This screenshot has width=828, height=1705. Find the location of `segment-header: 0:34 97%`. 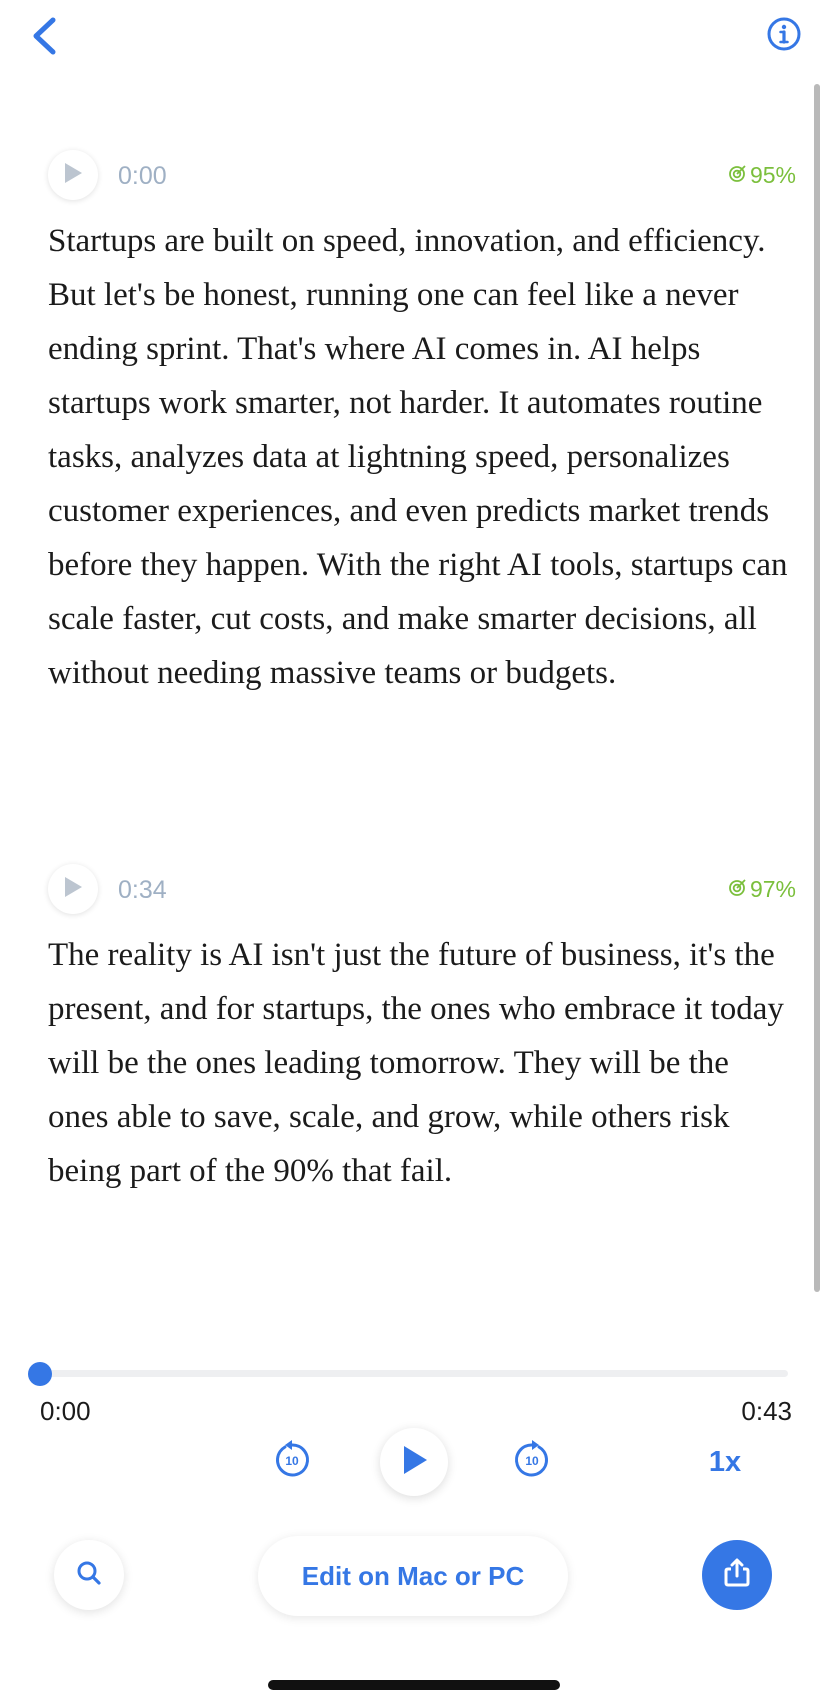

segment-header: 0:34 97% is located at coordinates (422, 889).